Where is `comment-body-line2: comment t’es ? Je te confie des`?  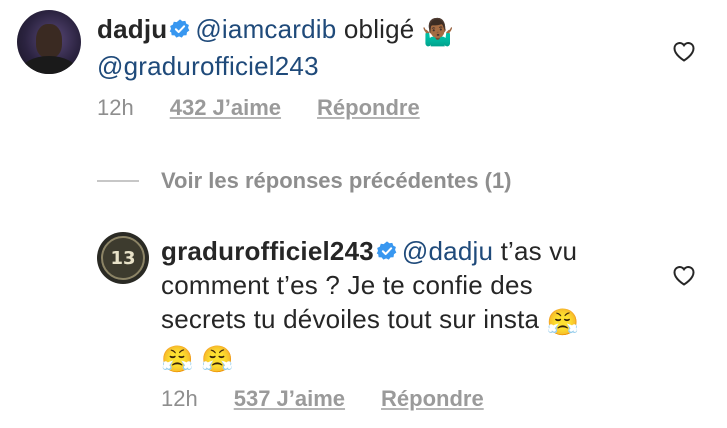 comment-body-line2: comment t’es ? Je te confie des is located at coordinates (347, 285).